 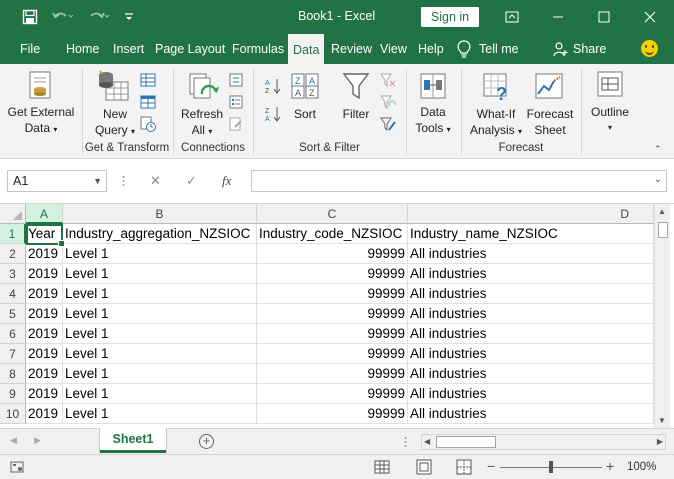 I want to click on column-header-d: D, so click(x=531, y=214).